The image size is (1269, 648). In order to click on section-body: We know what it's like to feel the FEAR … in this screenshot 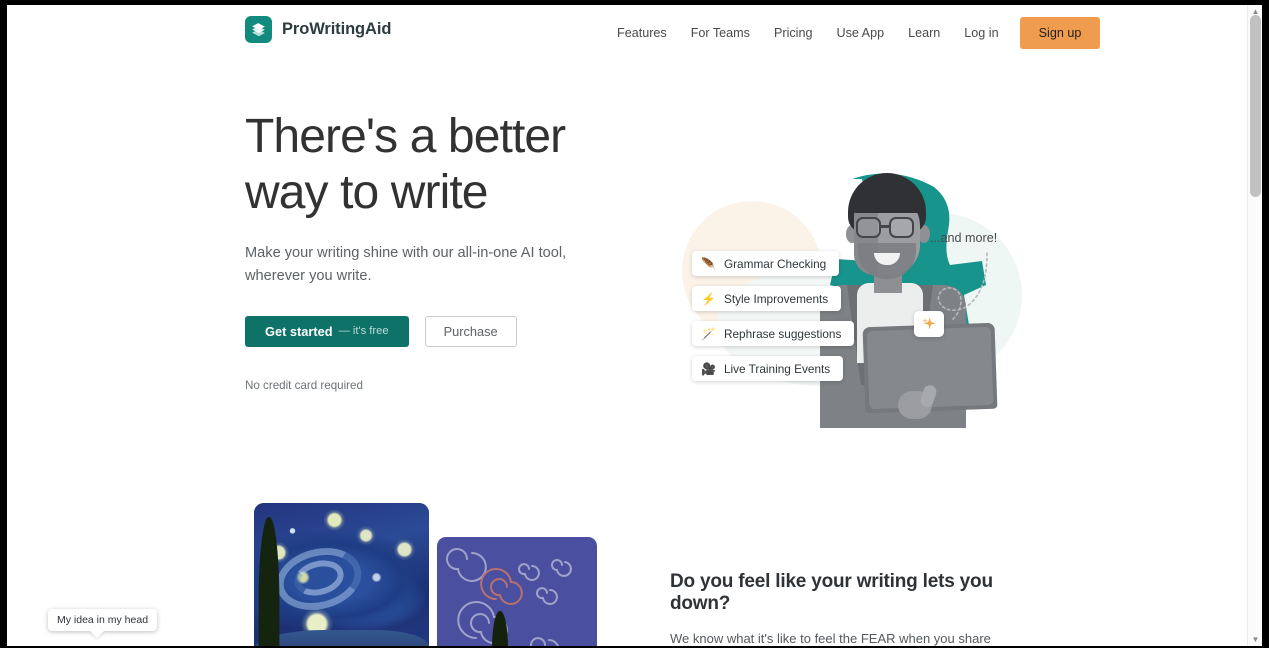, I will do `click(830, 638)`.